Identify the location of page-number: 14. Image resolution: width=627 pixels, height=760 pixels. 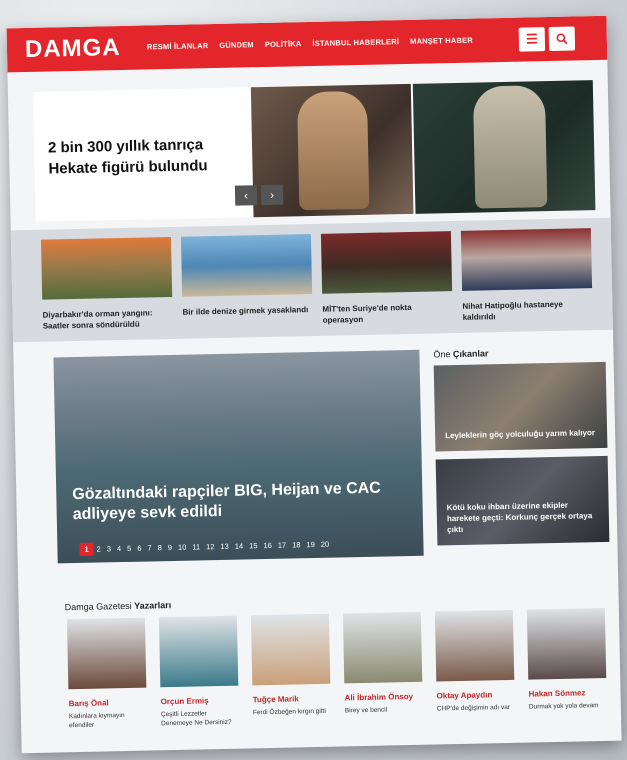
(239, 546).